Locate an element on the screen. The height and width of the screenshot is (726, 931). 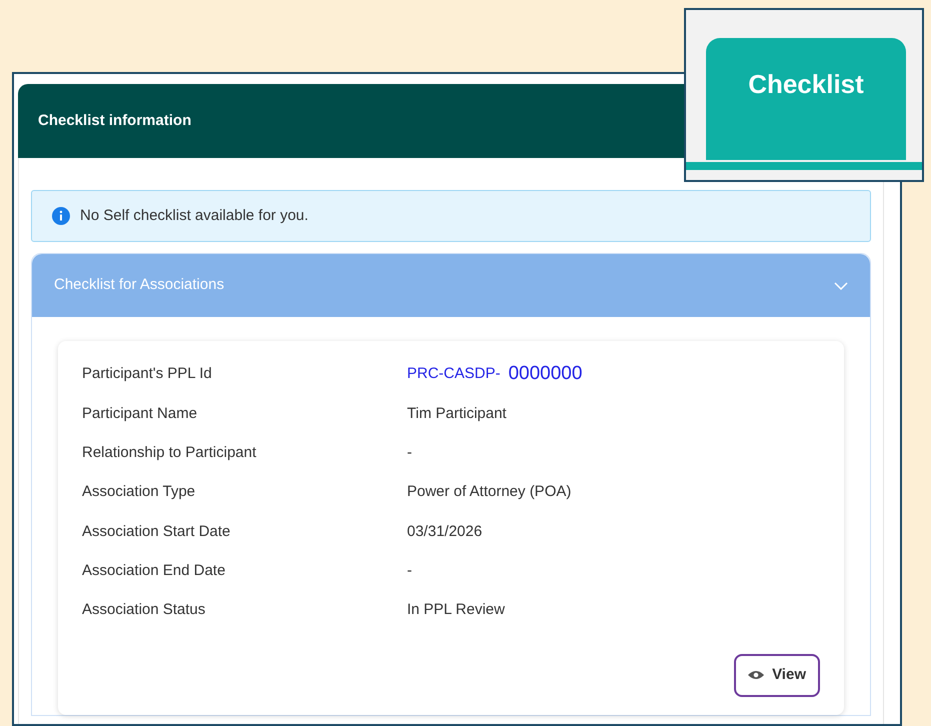
id-prefix: PRC-CASDP- is located at coordinates (453, 374).